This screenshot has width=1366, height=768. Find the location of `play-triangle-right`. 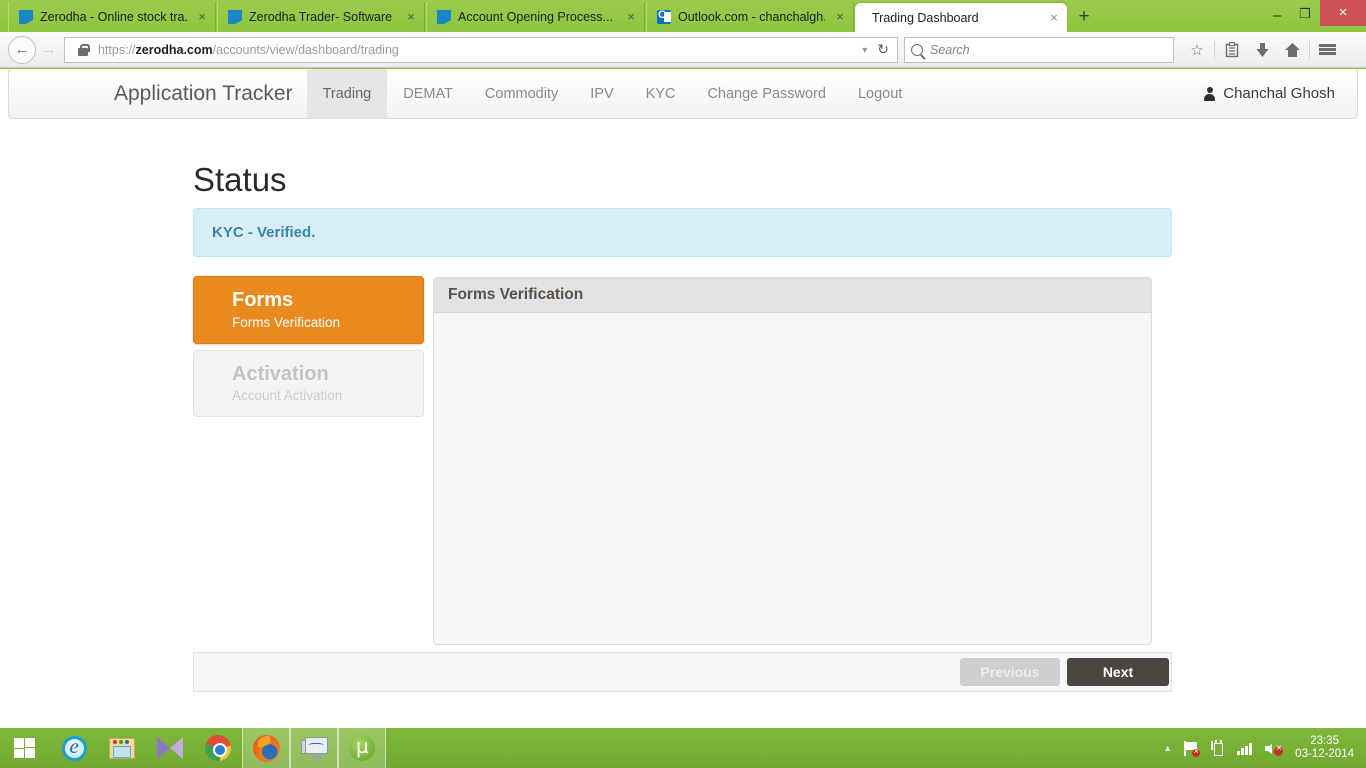

play-triangle-right is located at coordinates (176, 748).